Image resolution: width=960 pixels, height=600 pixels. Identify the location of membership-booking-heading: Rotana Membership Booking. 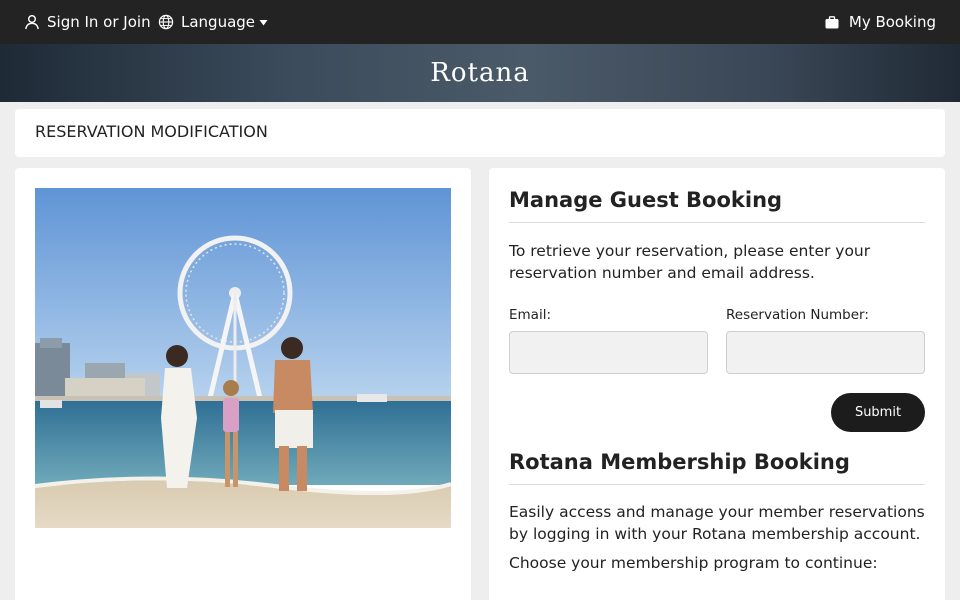
(717, 467).